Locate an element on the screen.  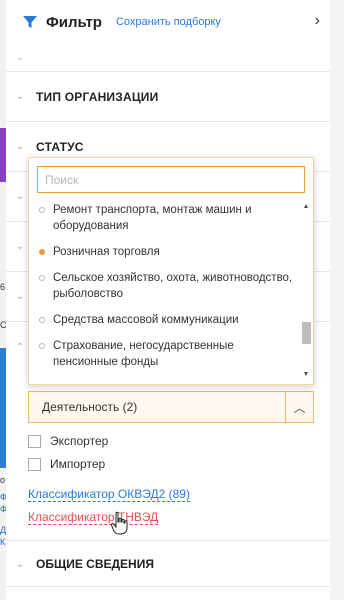
filter-header: Фильтр Сохранить подборку › is located at coordinates (168, 22).